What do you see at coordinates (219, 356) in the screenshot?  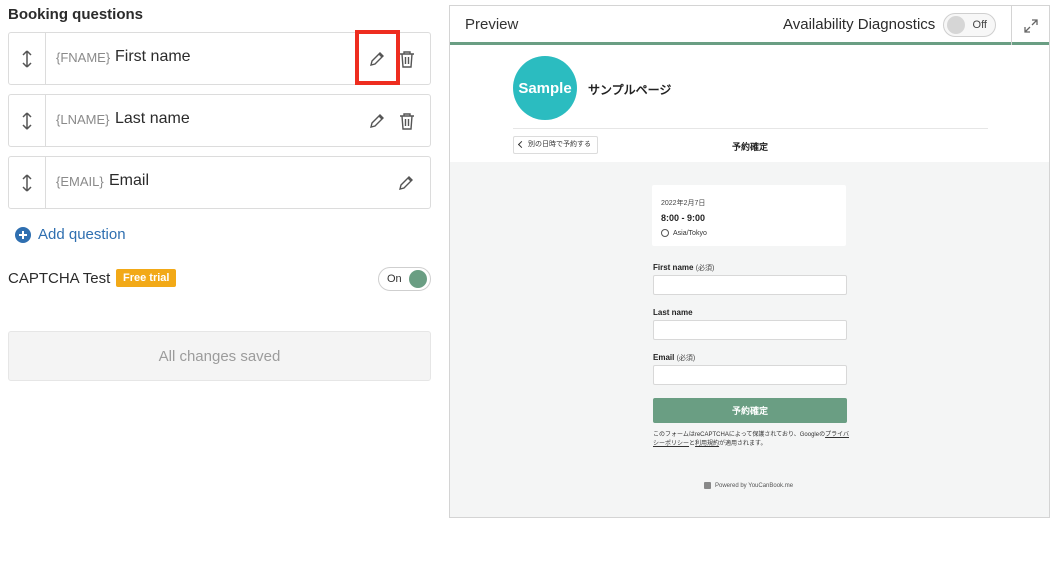 I see `save-status-bar: All changes saved` at bounding box center [219, 356].